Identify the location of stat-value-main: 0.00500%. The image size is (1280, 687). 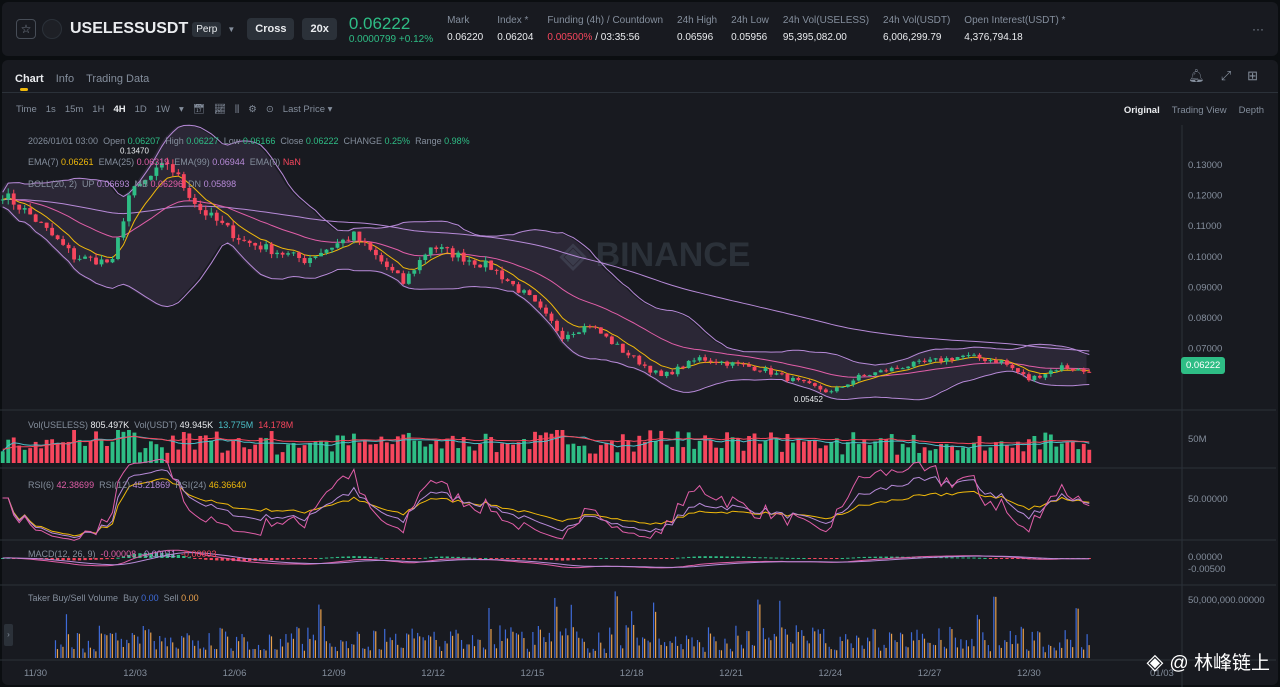
(570, 37).